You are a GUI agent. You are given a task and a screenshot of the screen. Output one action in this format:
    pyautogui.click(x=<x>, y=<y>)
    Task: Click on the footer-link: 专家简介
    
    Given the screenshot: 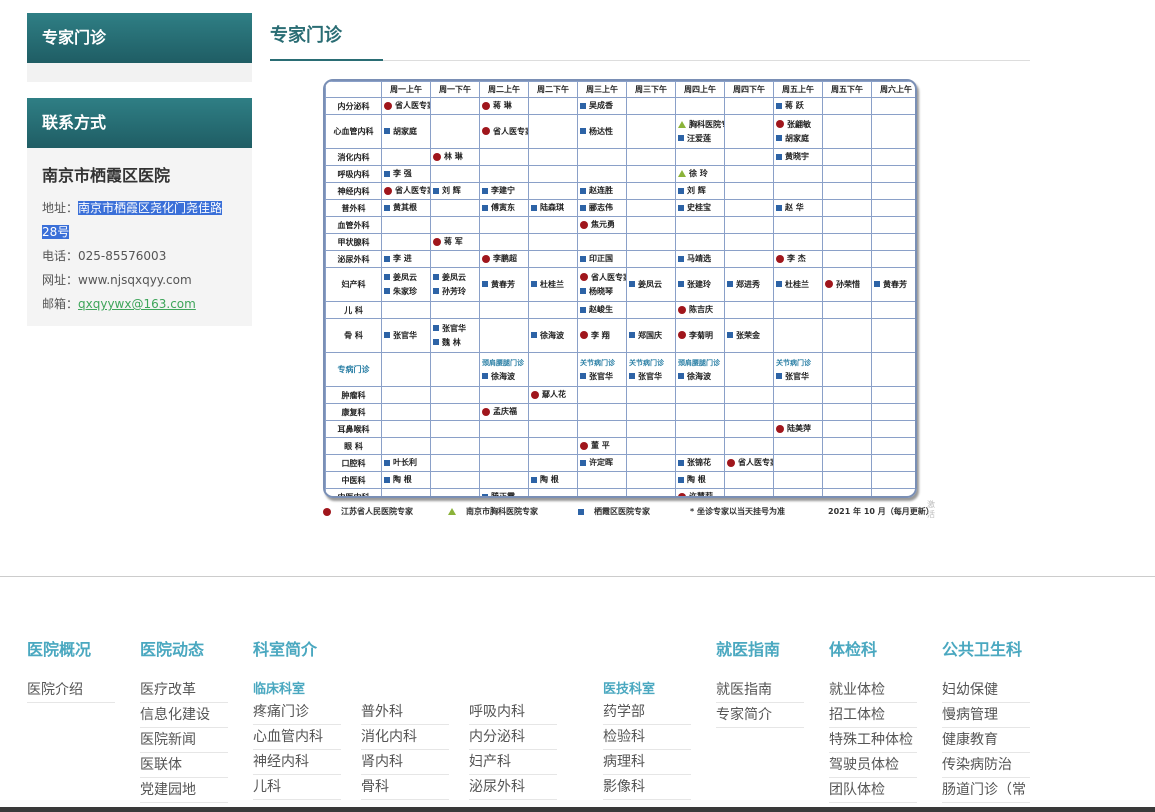 What is the action you would take?
    pyautogui.click(x=760, y=715)
    